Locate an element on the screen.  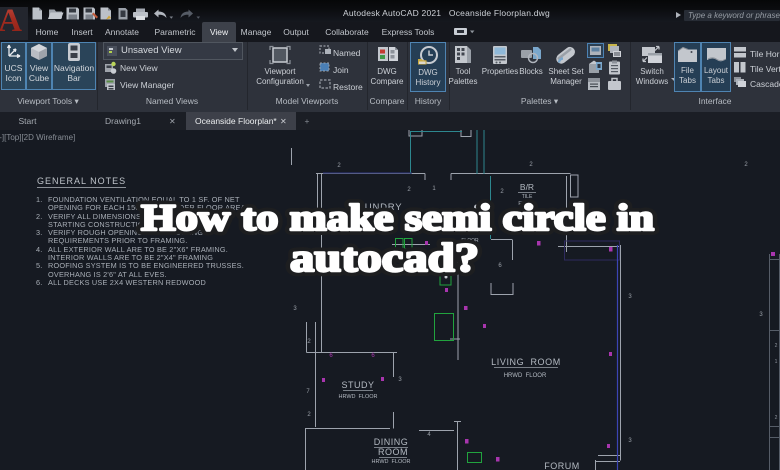
svg-text: autocad? is located at coordinates (384, 257).